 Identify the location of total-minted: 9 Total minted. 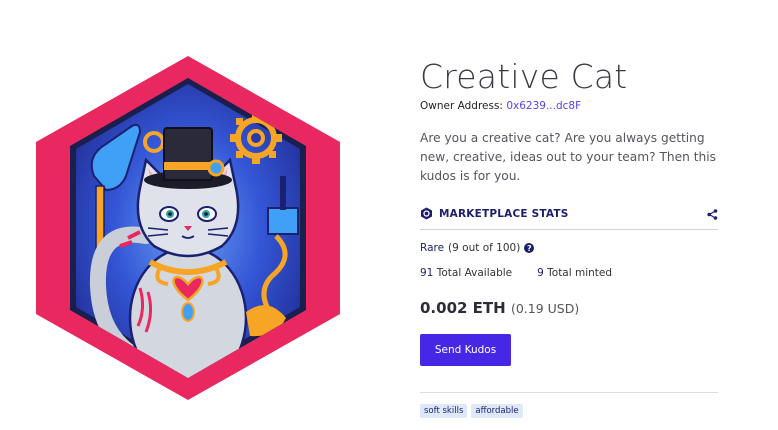
(574, 273).